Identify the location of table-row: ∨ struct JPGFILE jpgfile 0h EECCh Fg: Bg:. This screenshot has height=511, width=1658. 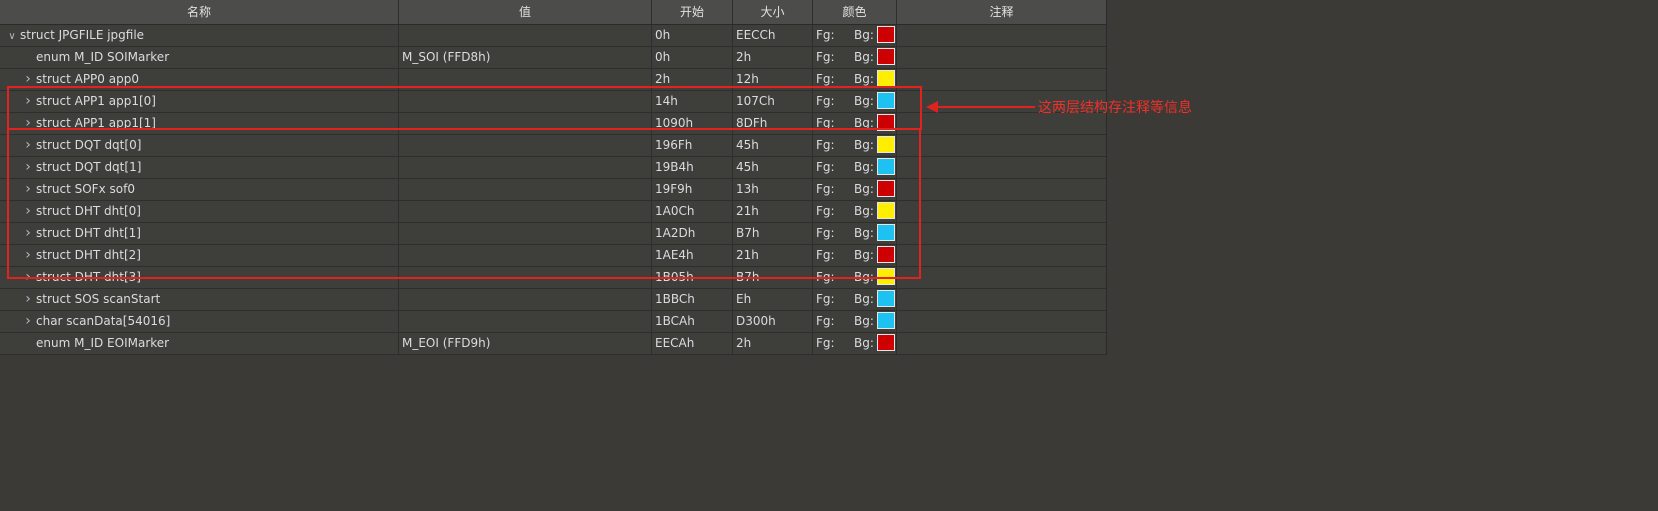
(553, 36).